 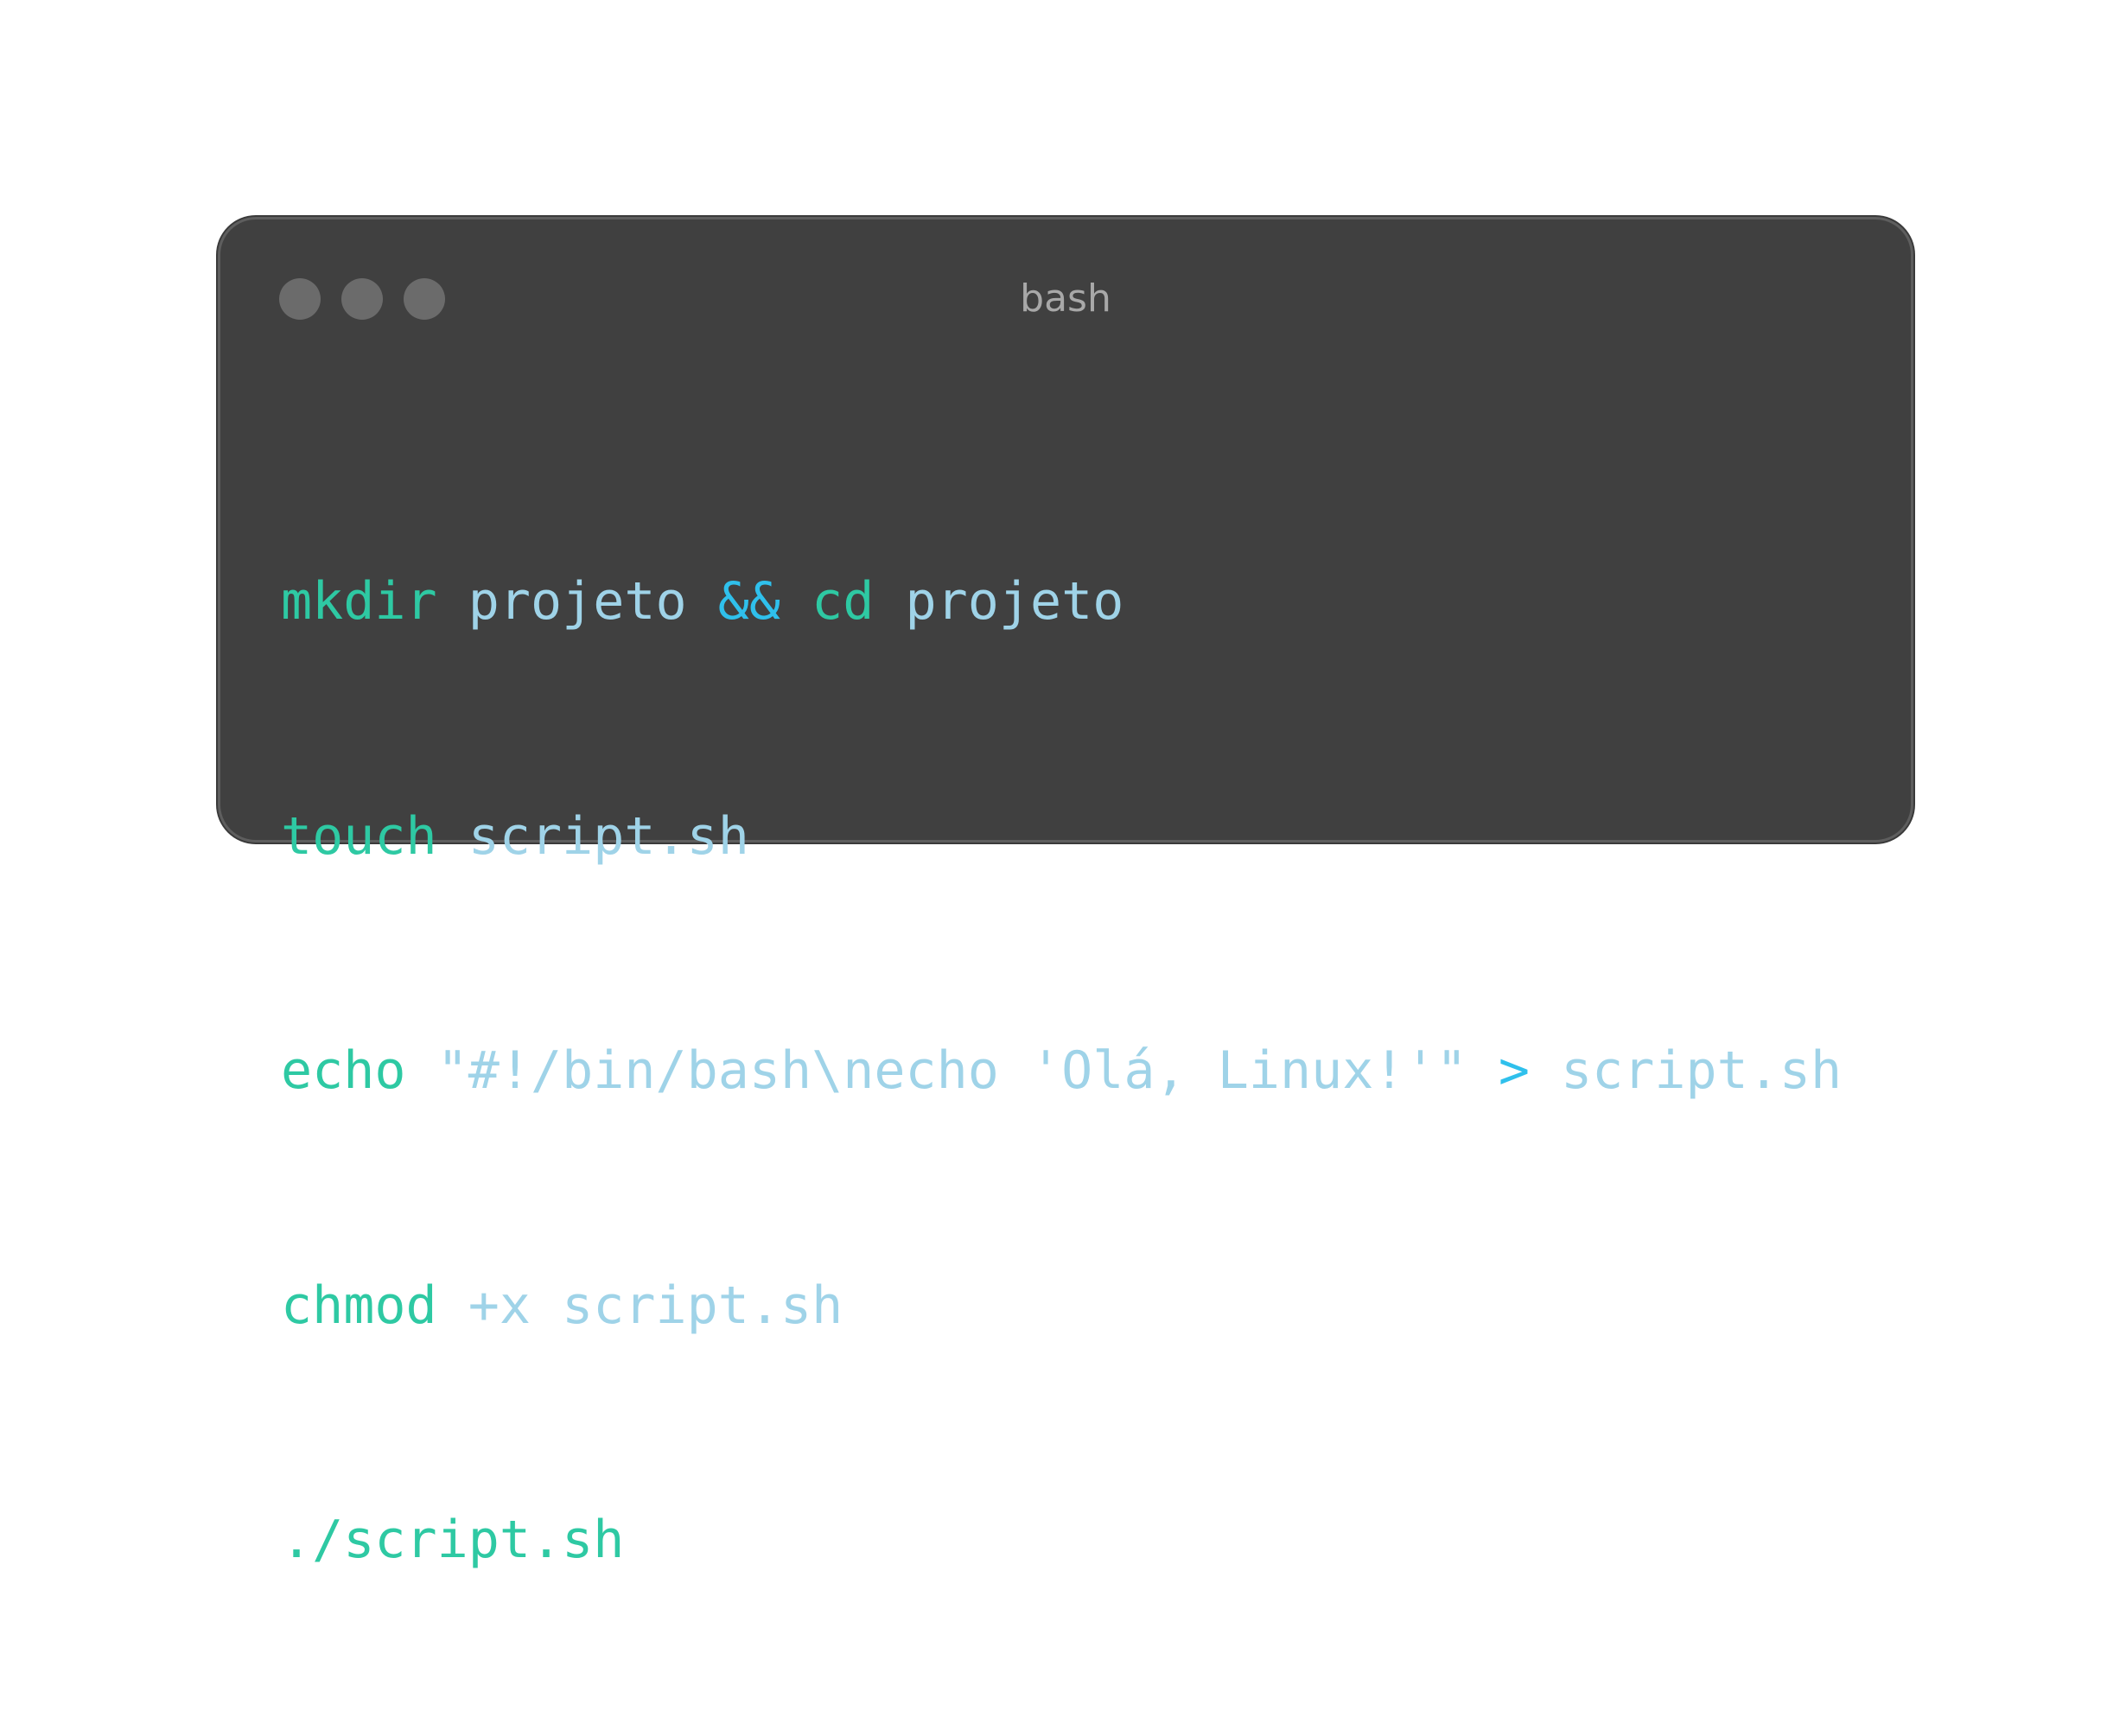 I want to click on command-token: mkdir, so click(x=359, y=601).